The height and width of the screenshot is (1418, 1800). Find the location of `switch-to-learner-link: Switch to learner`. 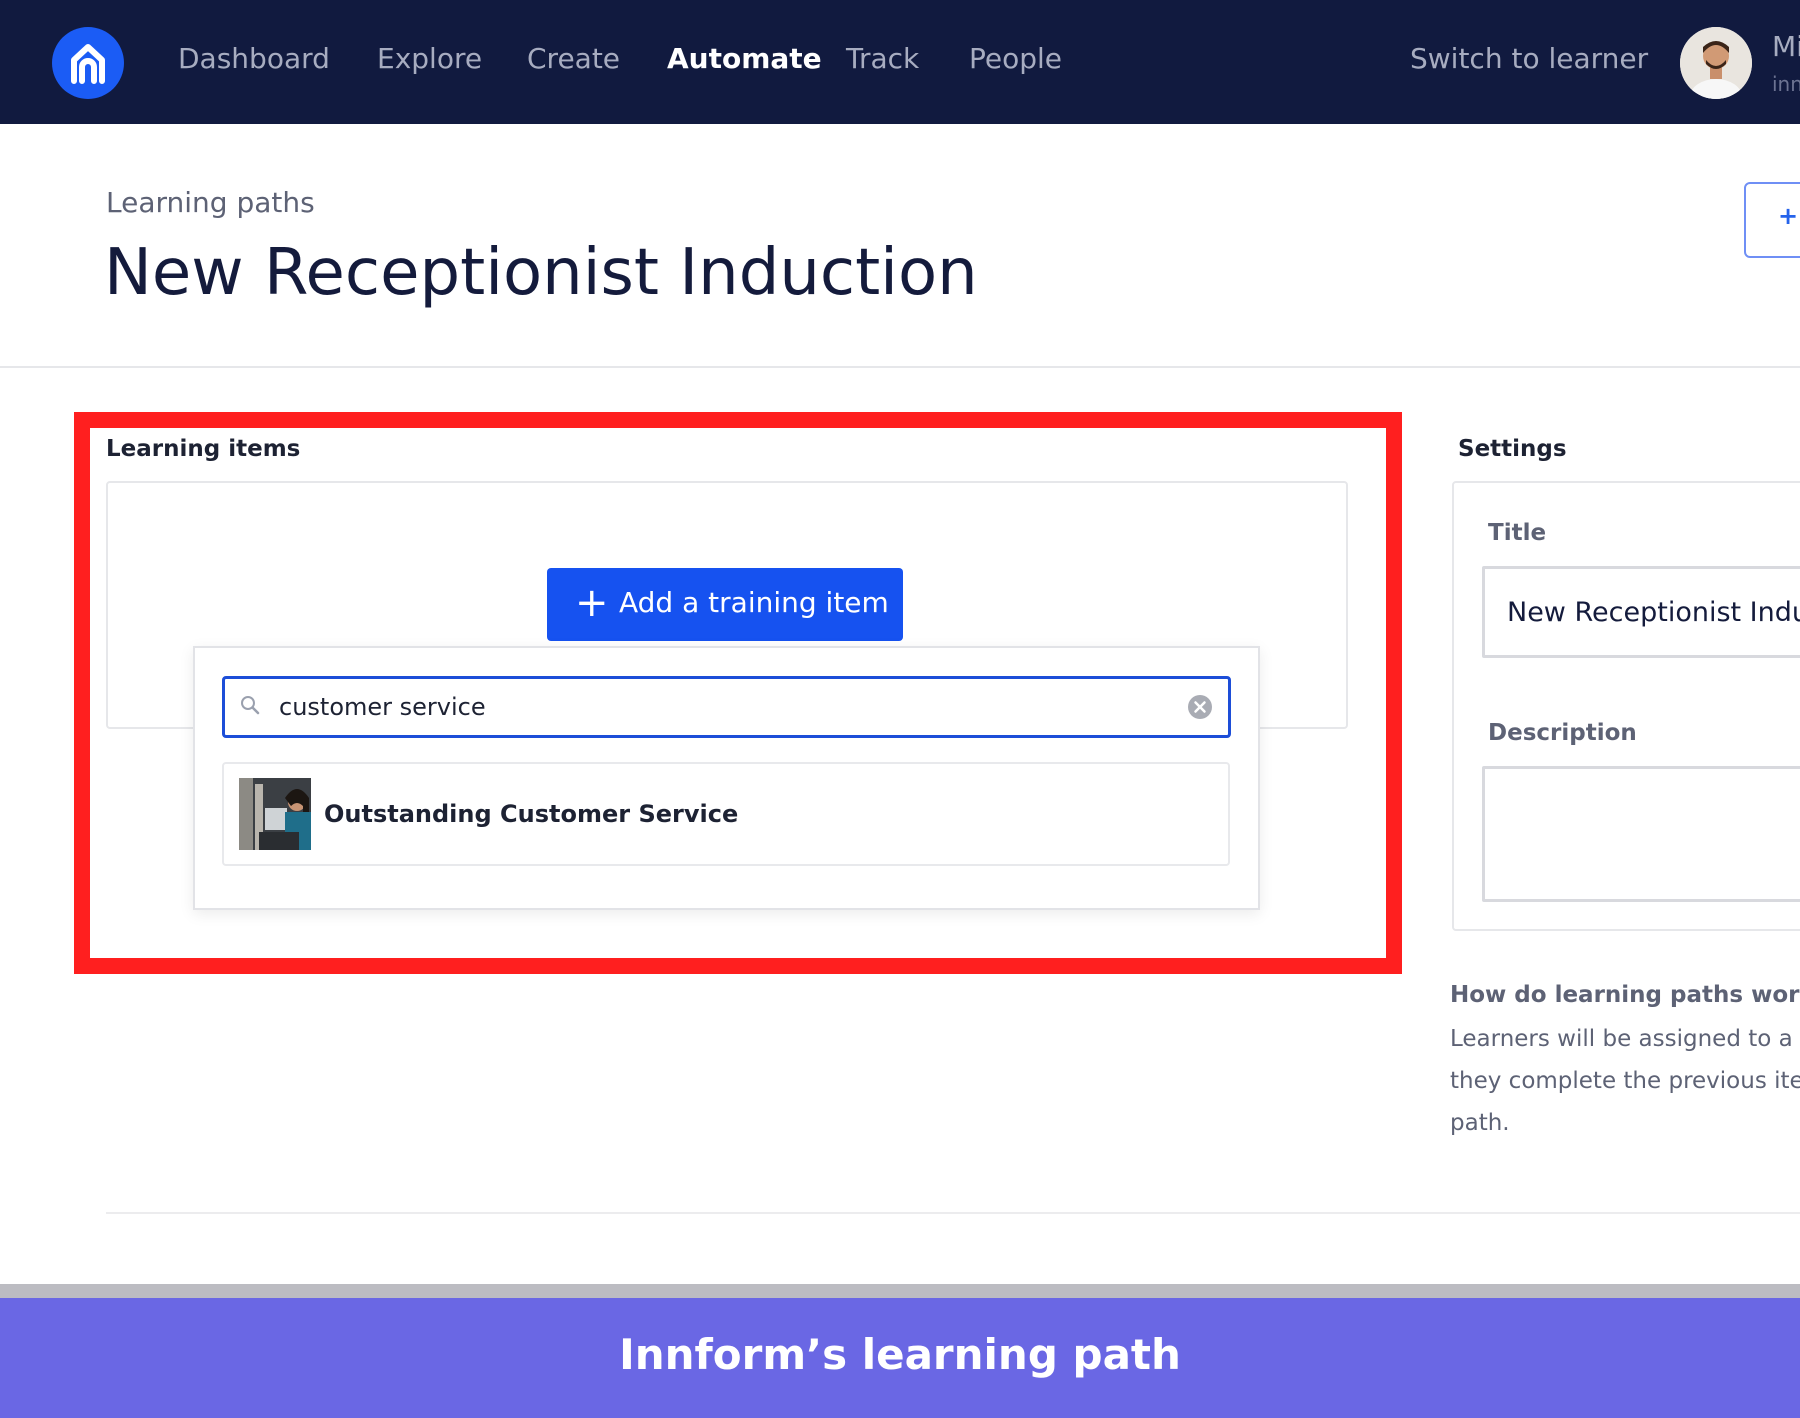

switch-to-learner-link: Switch to learner is located at coordinates (1529, 58).